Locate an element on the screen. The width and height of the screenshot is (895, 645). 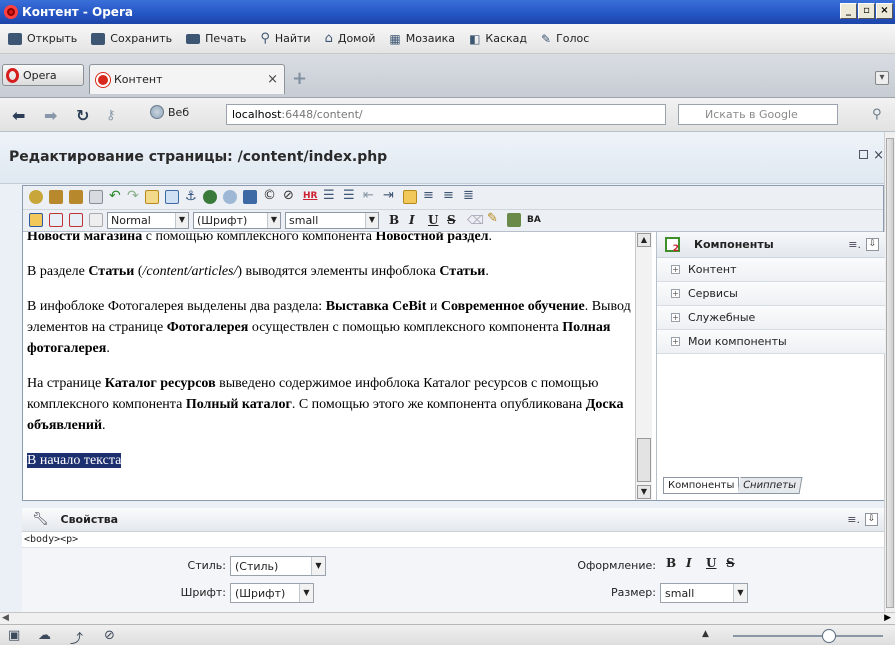
url-input: localhost:6448/content/ is located at coordinates (446, 114).